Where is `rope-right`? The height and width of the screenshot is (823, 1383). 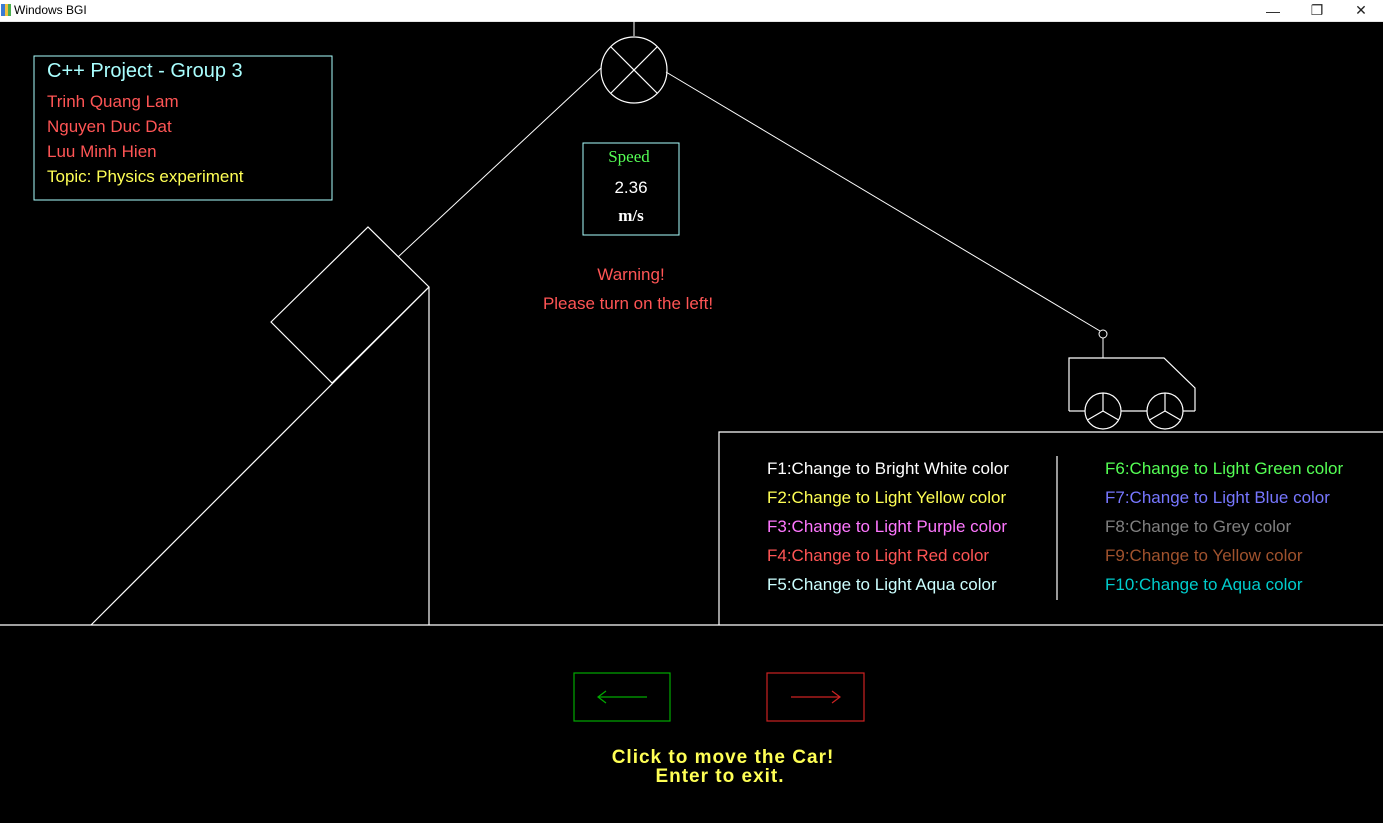
rope-right is located at coordinates (883, 201).